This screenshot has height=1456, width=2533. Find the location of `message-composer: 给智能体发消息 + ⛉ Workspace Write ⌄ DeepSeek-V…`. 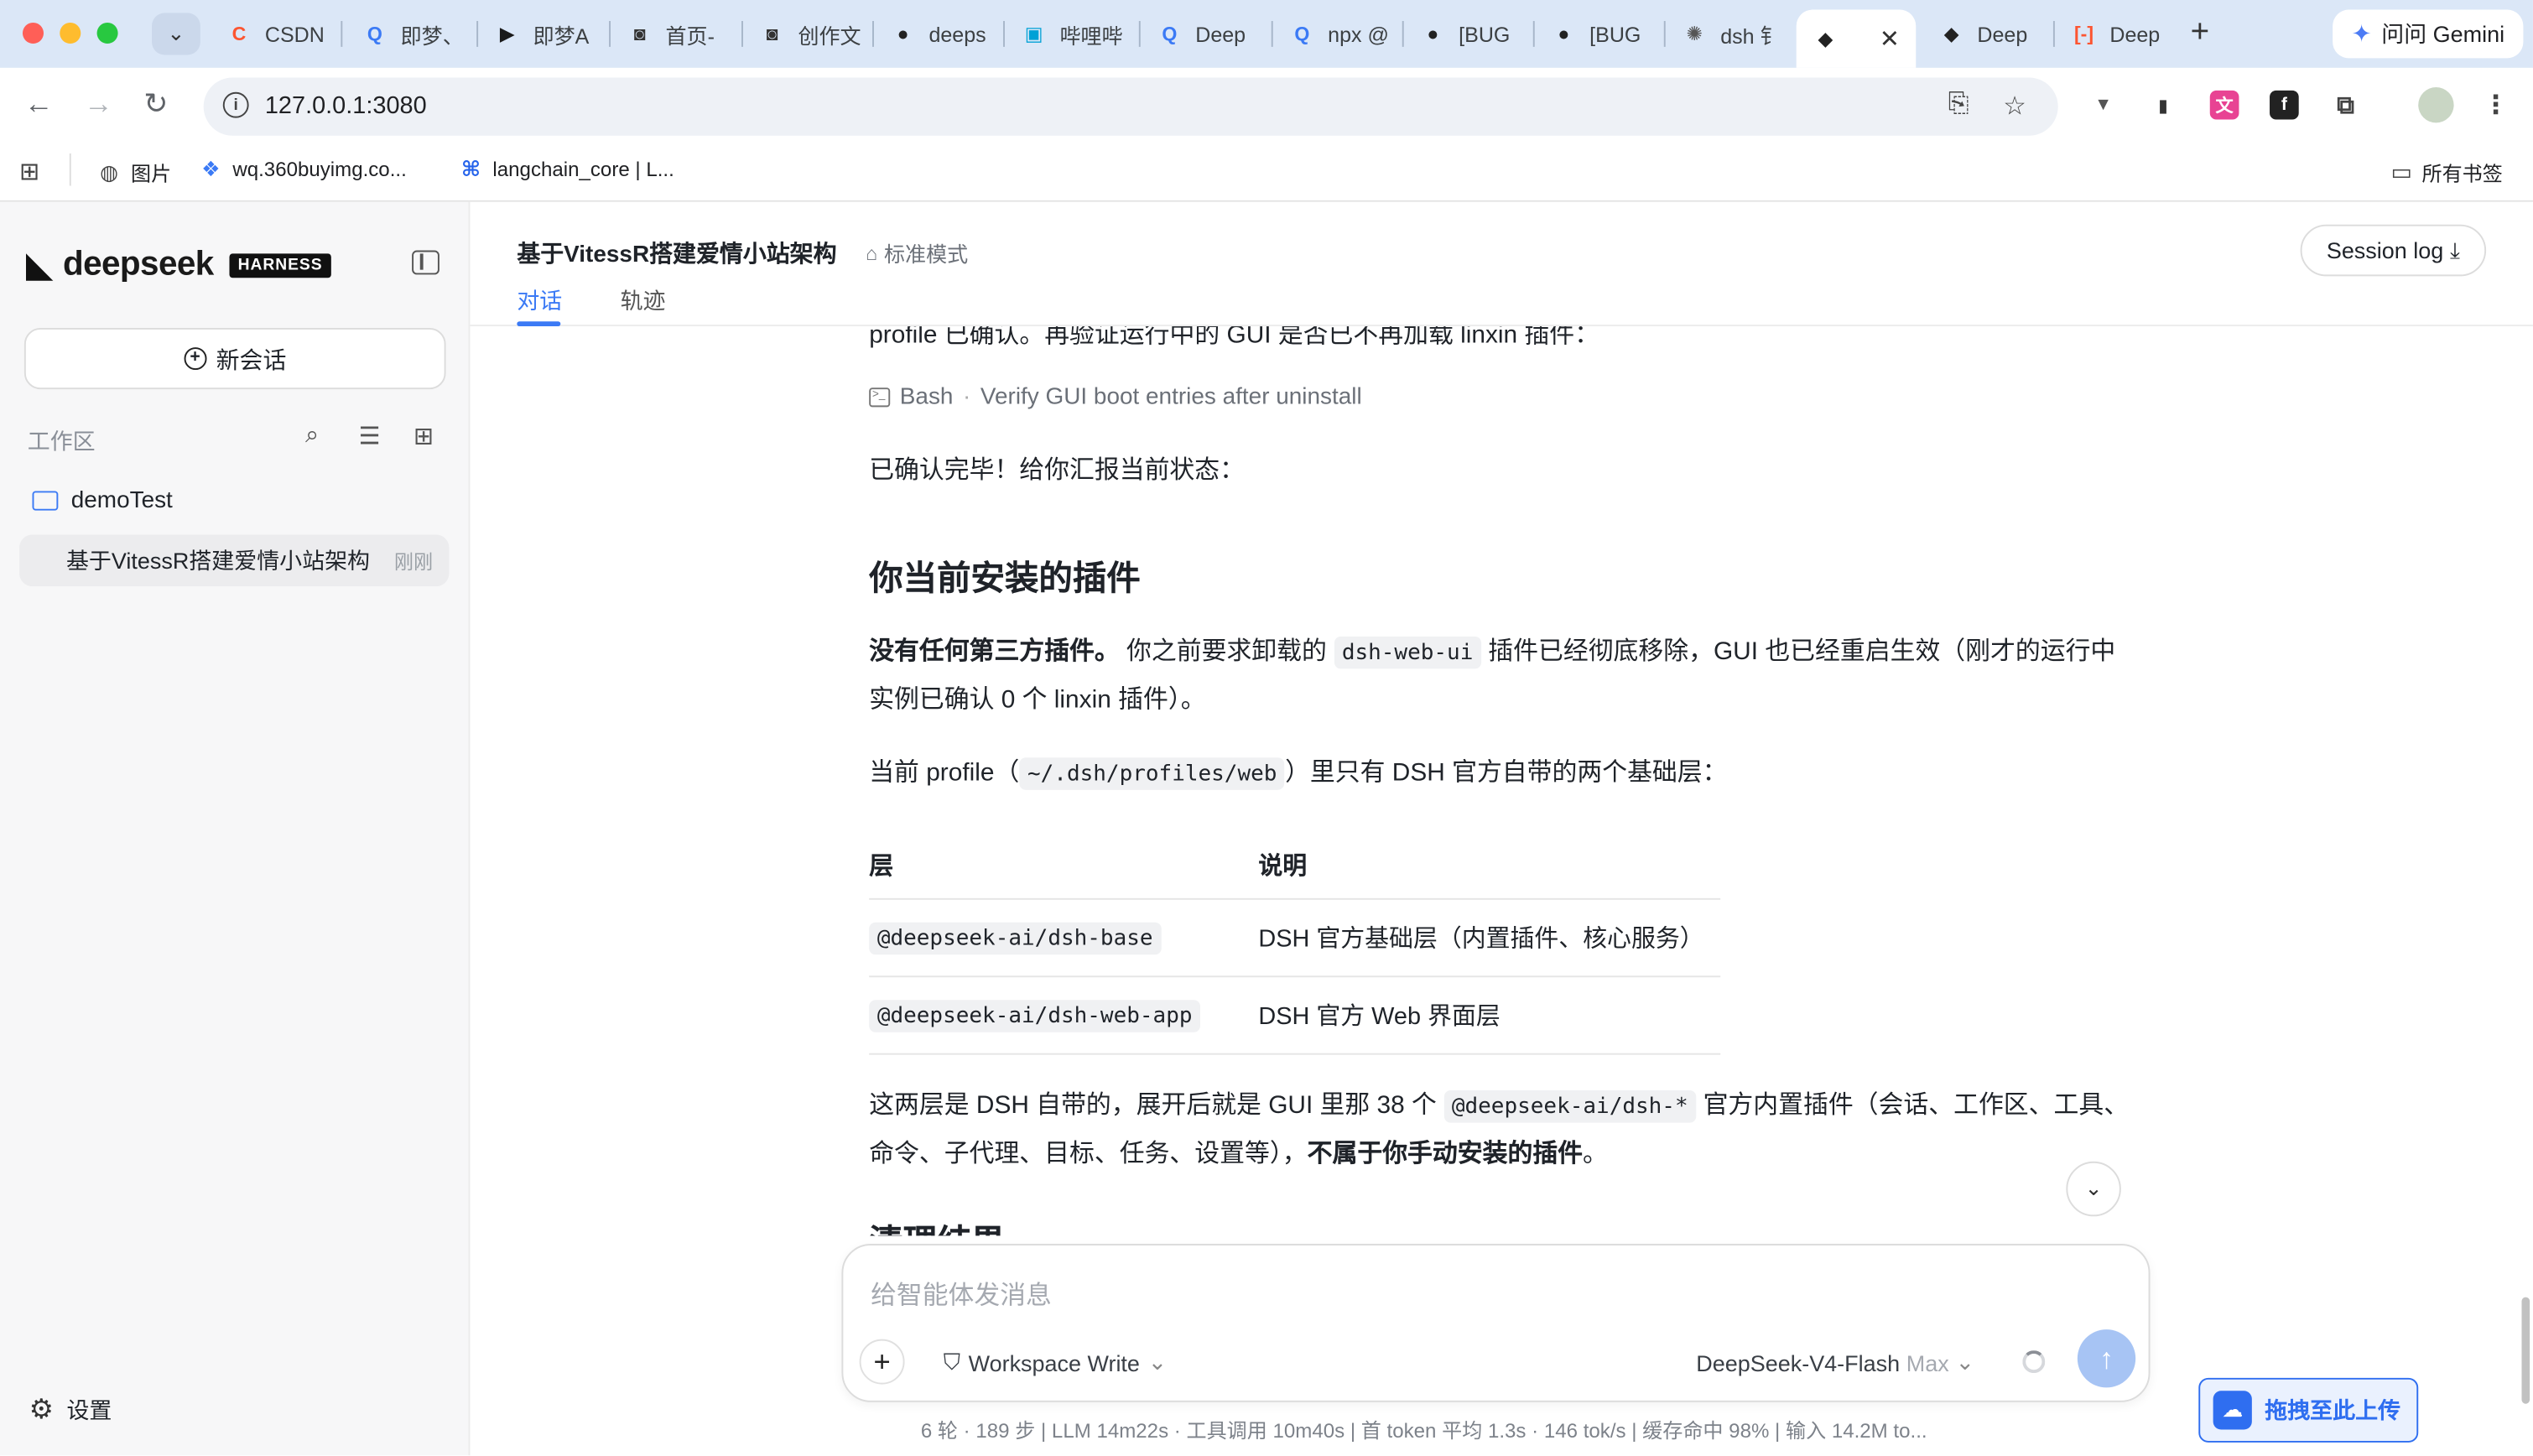

message-composer: 给智能体发消息 + ⛉ Workspace Write ⌄ DeepSeek-V… is located at coordinates (1496, 1323).